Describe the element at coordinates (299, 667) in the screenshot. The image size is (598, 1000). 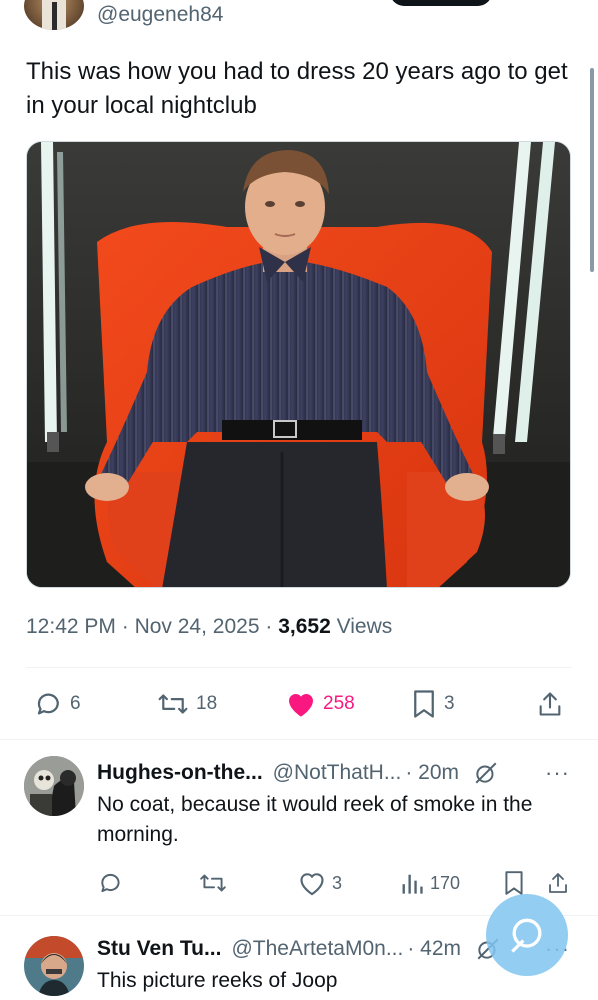
I see `divider` at that location.